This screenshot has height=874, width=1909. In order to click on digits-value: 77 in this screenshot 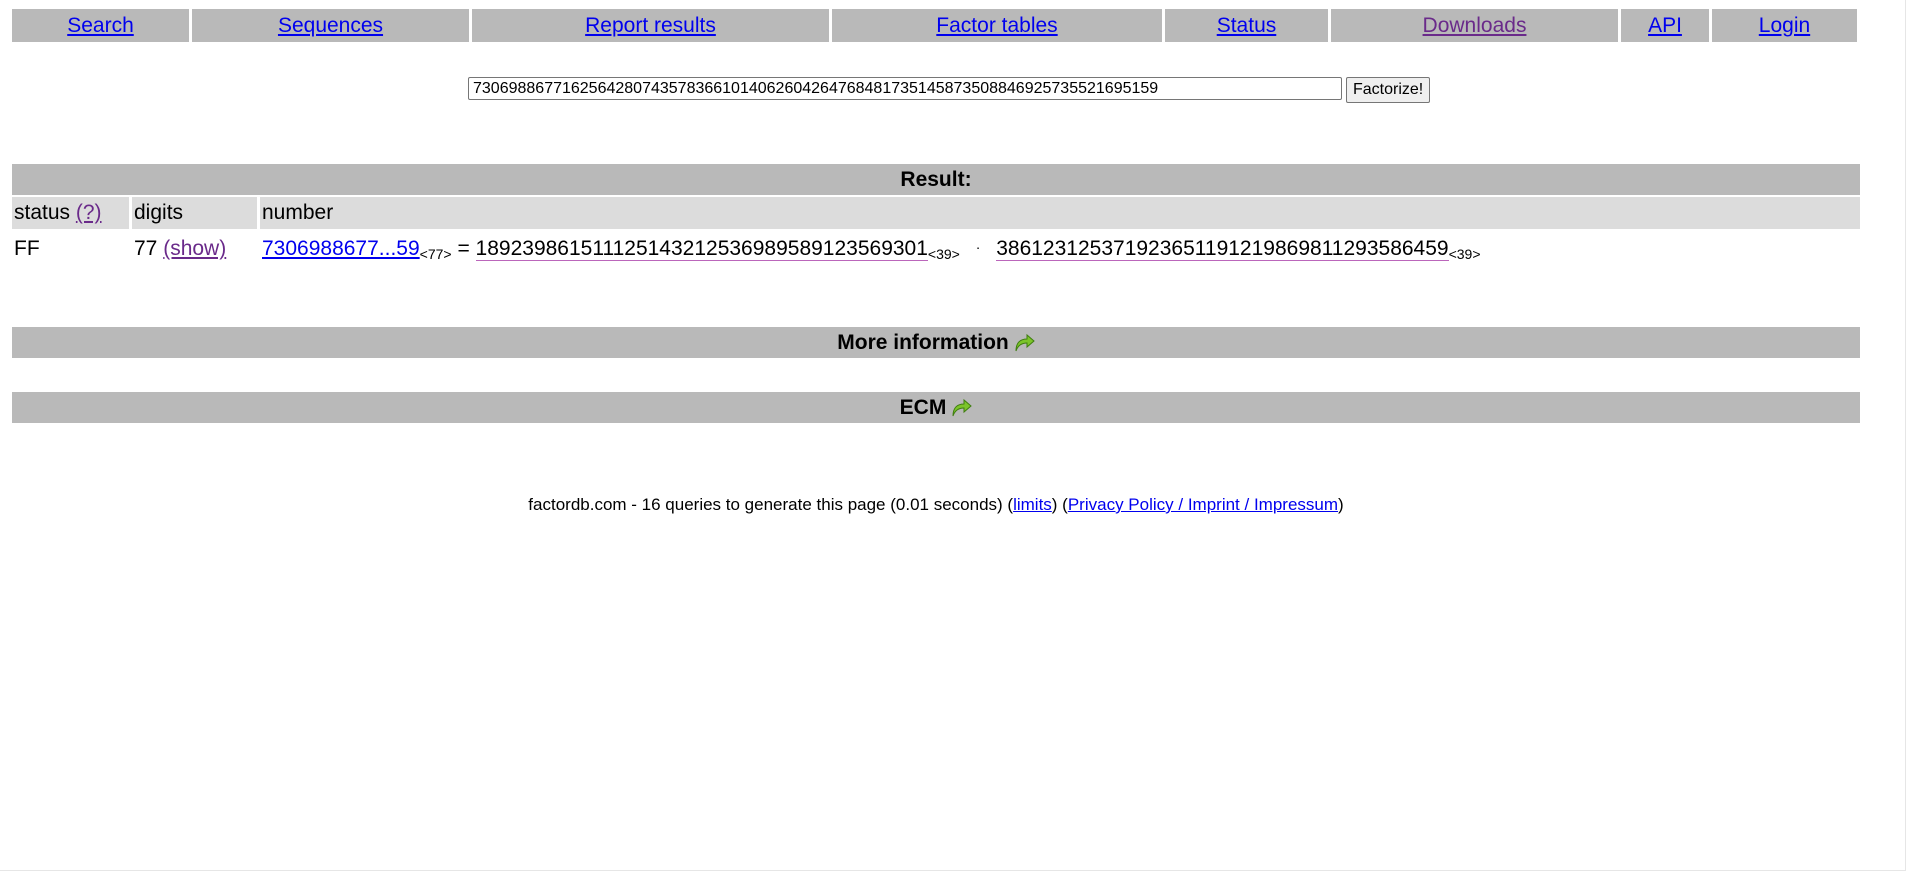, I will do `click(146, 248)`.